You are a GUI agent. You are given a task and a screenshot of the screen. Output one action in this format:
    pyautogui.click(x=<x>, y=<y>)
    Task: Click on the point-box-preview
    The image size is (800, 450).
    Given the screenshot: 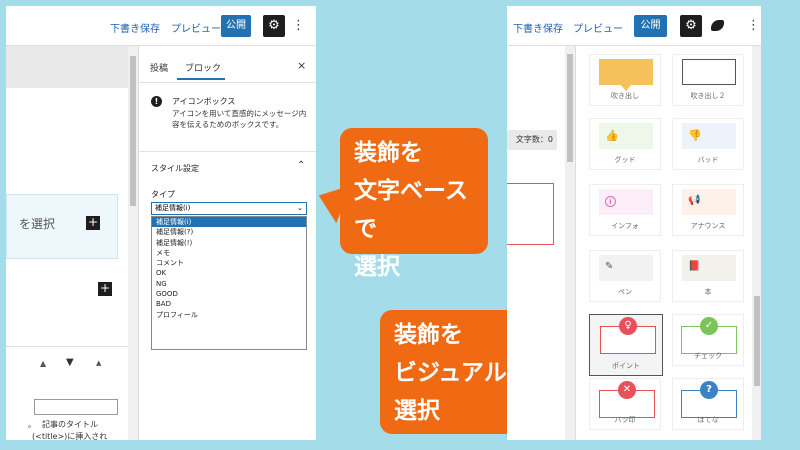 What is the action you would take?
    pyautogui.click(x=530, y=214)
    